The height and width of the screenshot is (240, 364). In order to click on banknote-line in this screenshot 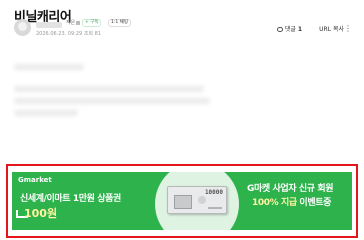, I will do `click(215, 208)`.